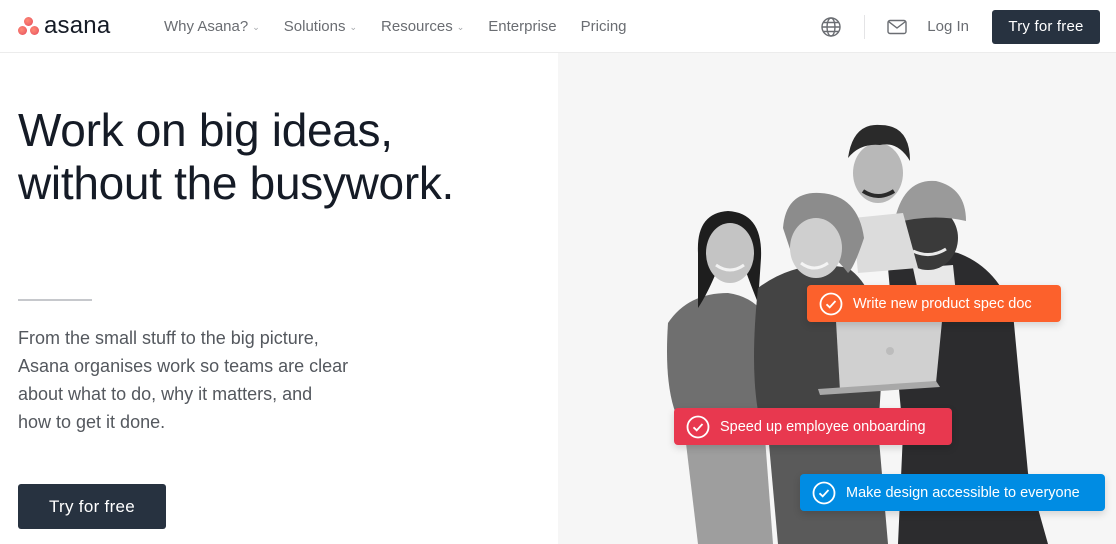 The width and height of the screenshot is (1116, 544). What do you see at coordinates (314, 26) in the screenshot?
I see `nav-item-label: Solutions` at bounding box center [314, 26].